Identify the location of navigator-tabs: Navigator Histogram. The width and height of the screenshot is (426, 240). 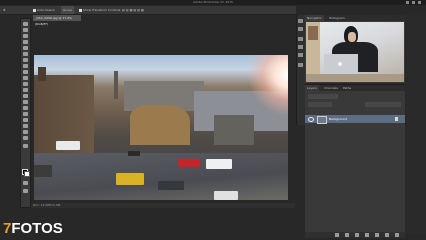
(355, 18).